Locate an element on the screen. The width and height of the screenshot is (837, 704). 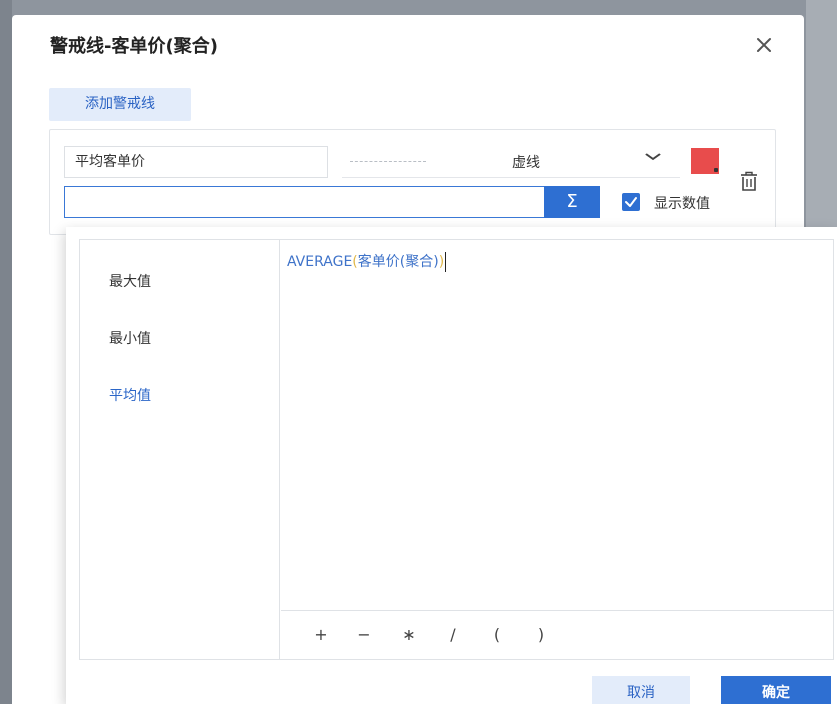
backdrop-right is located at coordinates (821, 115).